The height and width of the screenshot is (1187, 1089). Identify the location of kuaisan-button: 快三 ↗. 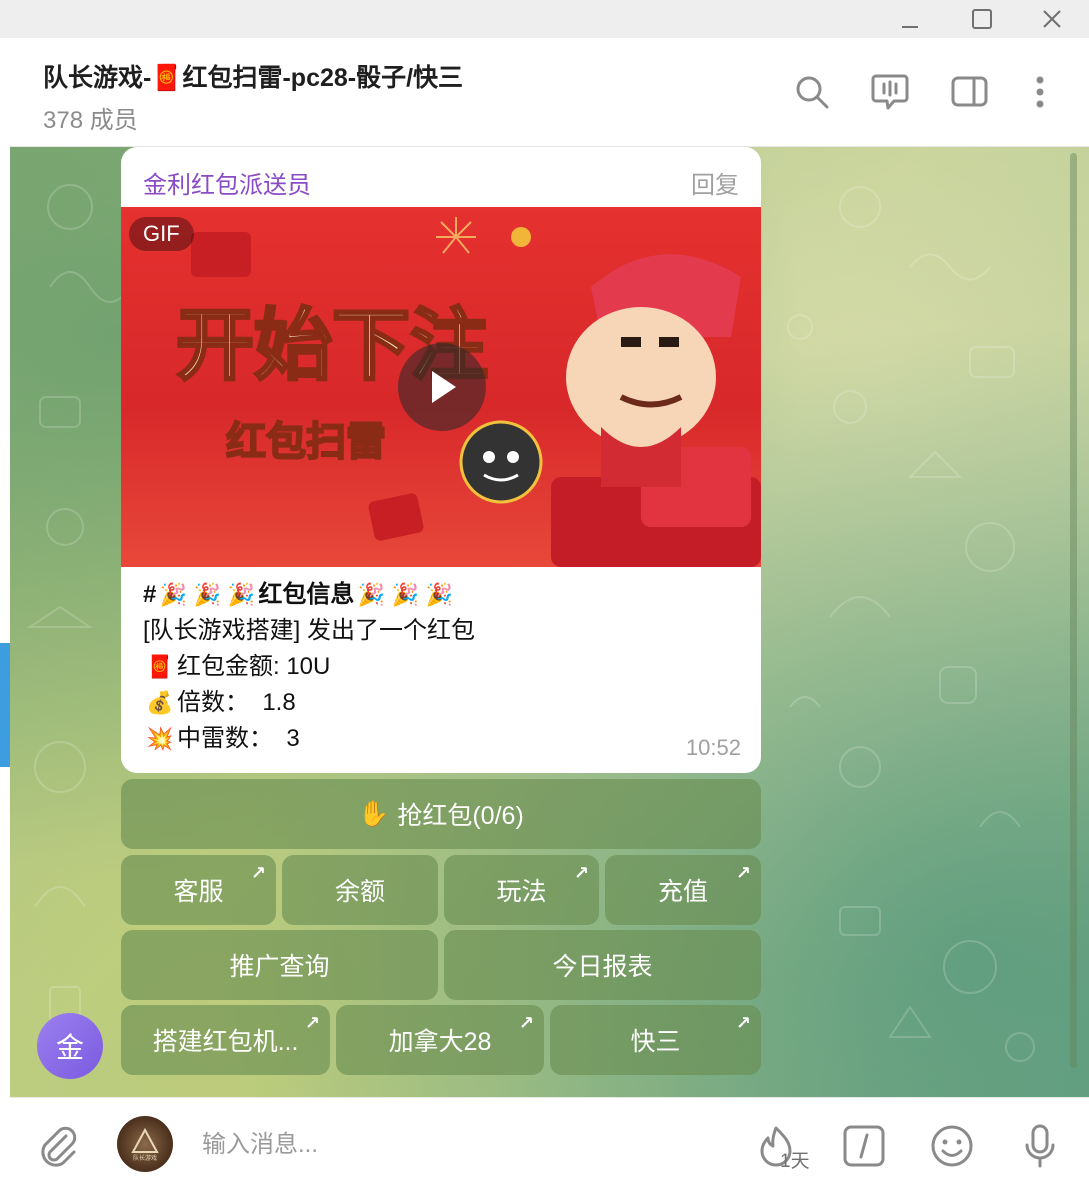
(655, 1040).